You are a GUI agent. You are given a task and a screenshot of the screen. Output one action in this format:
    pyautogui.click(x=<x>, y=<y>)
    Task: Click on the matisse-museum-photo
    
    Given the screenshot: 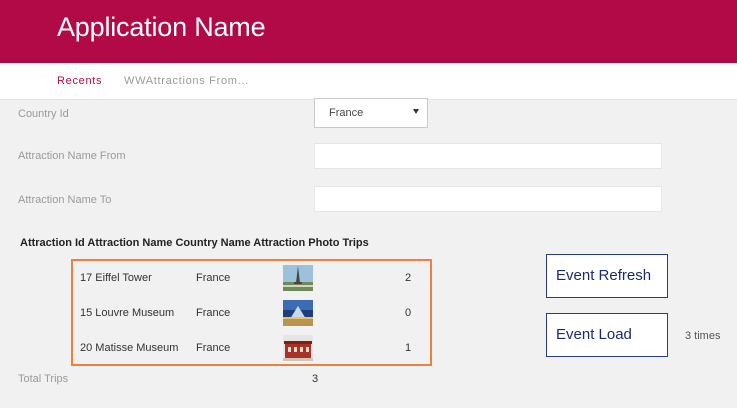 What is the action you would take?
    pyautogui.click(x=298, y=348)
    